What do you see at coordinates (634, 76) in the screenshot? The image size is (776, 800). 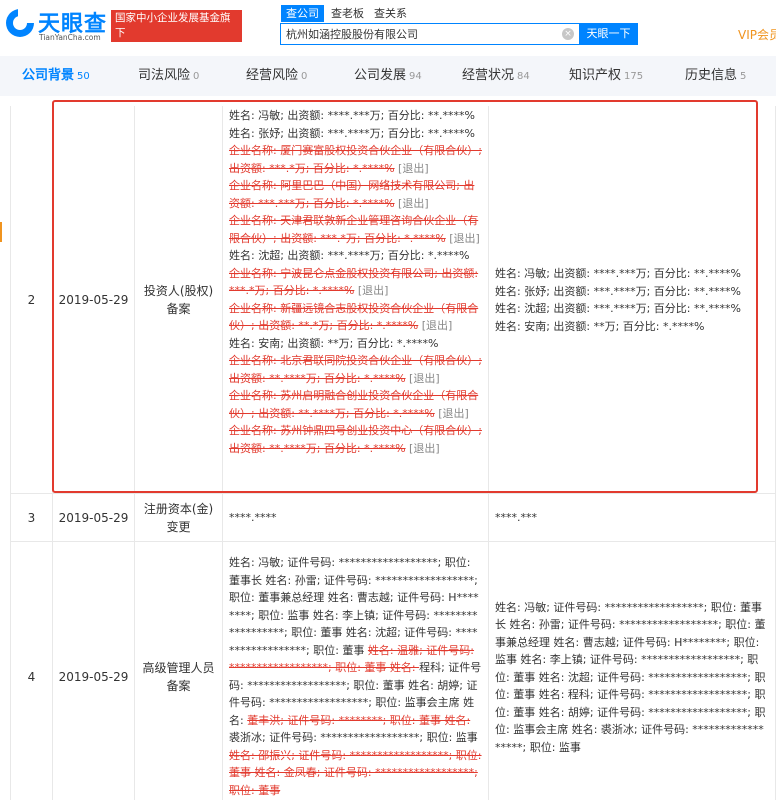 I see `tab-count: 175` at bounding box center [634, 76].